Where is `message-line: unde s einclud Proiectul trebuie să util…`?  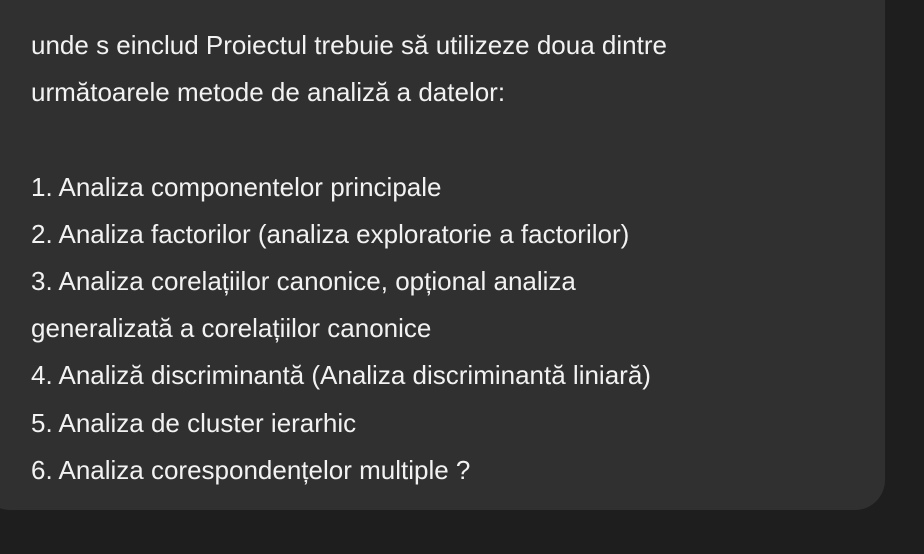 message-line: unde s einclud Proiectul trebuie să util… is located at coordinates (349, 45).